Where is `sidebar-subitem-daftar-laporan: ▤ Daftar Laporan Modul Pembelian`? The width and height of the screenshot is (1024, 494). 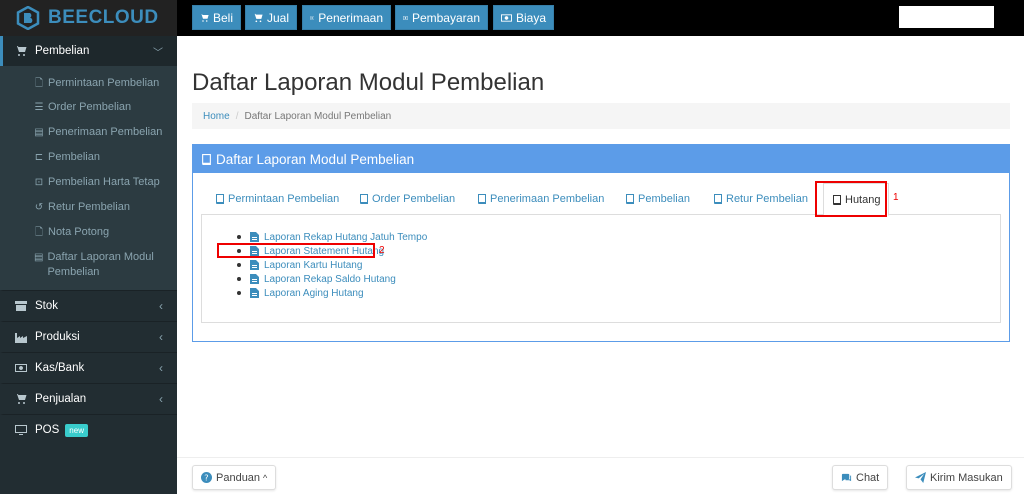
sidebar-subitem-daftar-laporan: ▤ Daftar Laporan Modul Pembelian is located at coordinates (82, 266).